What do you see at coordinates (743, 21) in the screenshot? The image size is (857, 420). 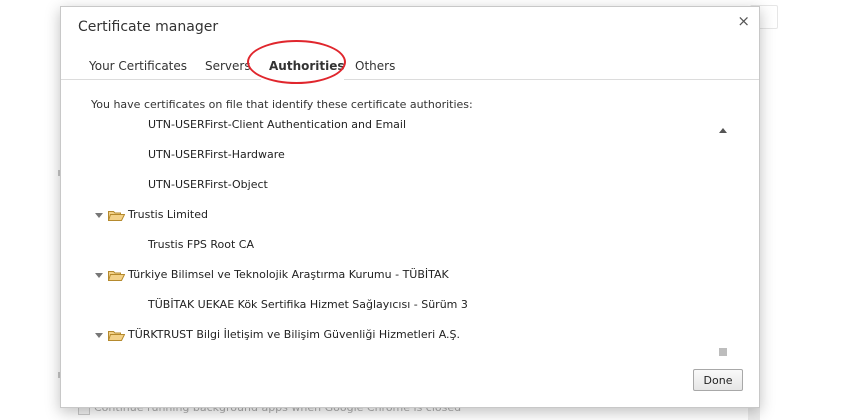 I see `close-icon: ×` at bounding box center [743, 21].